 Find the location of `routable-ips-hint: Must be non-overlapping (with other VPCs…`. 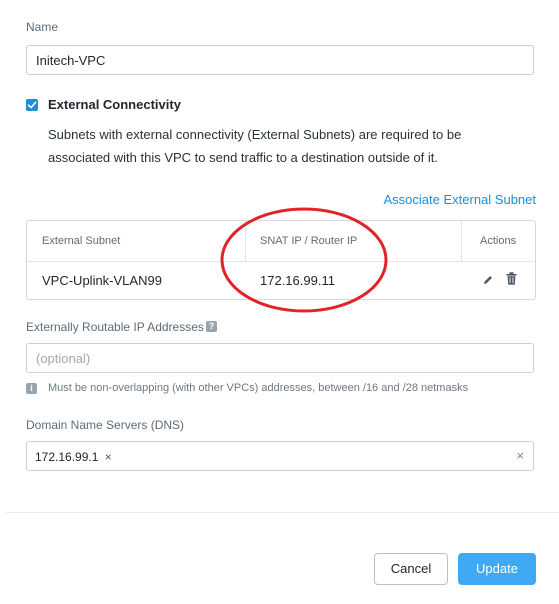

routable-ips-hint: Must be non-overlapping (with other VPCs… is located at coordinates (258, 388).